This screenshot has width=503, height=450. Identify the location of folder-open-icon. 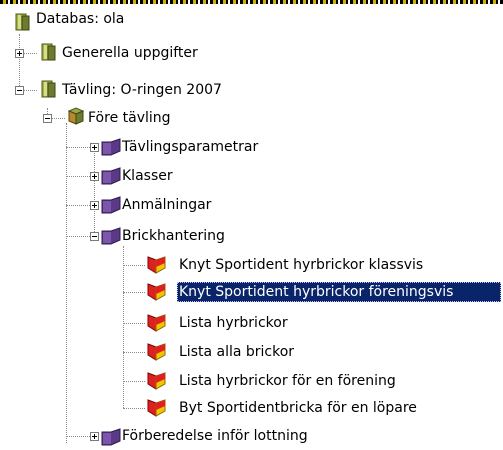
(77, 116).